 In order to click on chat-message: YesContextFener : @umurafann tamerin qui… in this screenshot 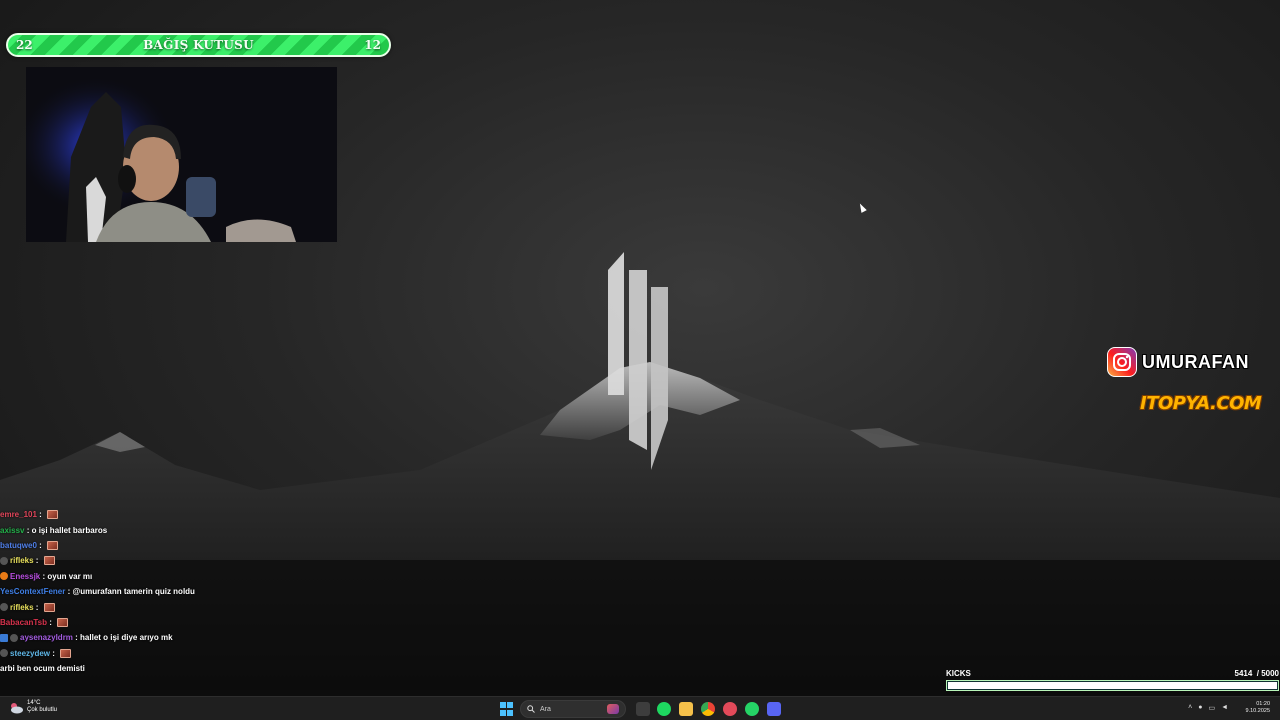, I will do `click(97, 592)`.